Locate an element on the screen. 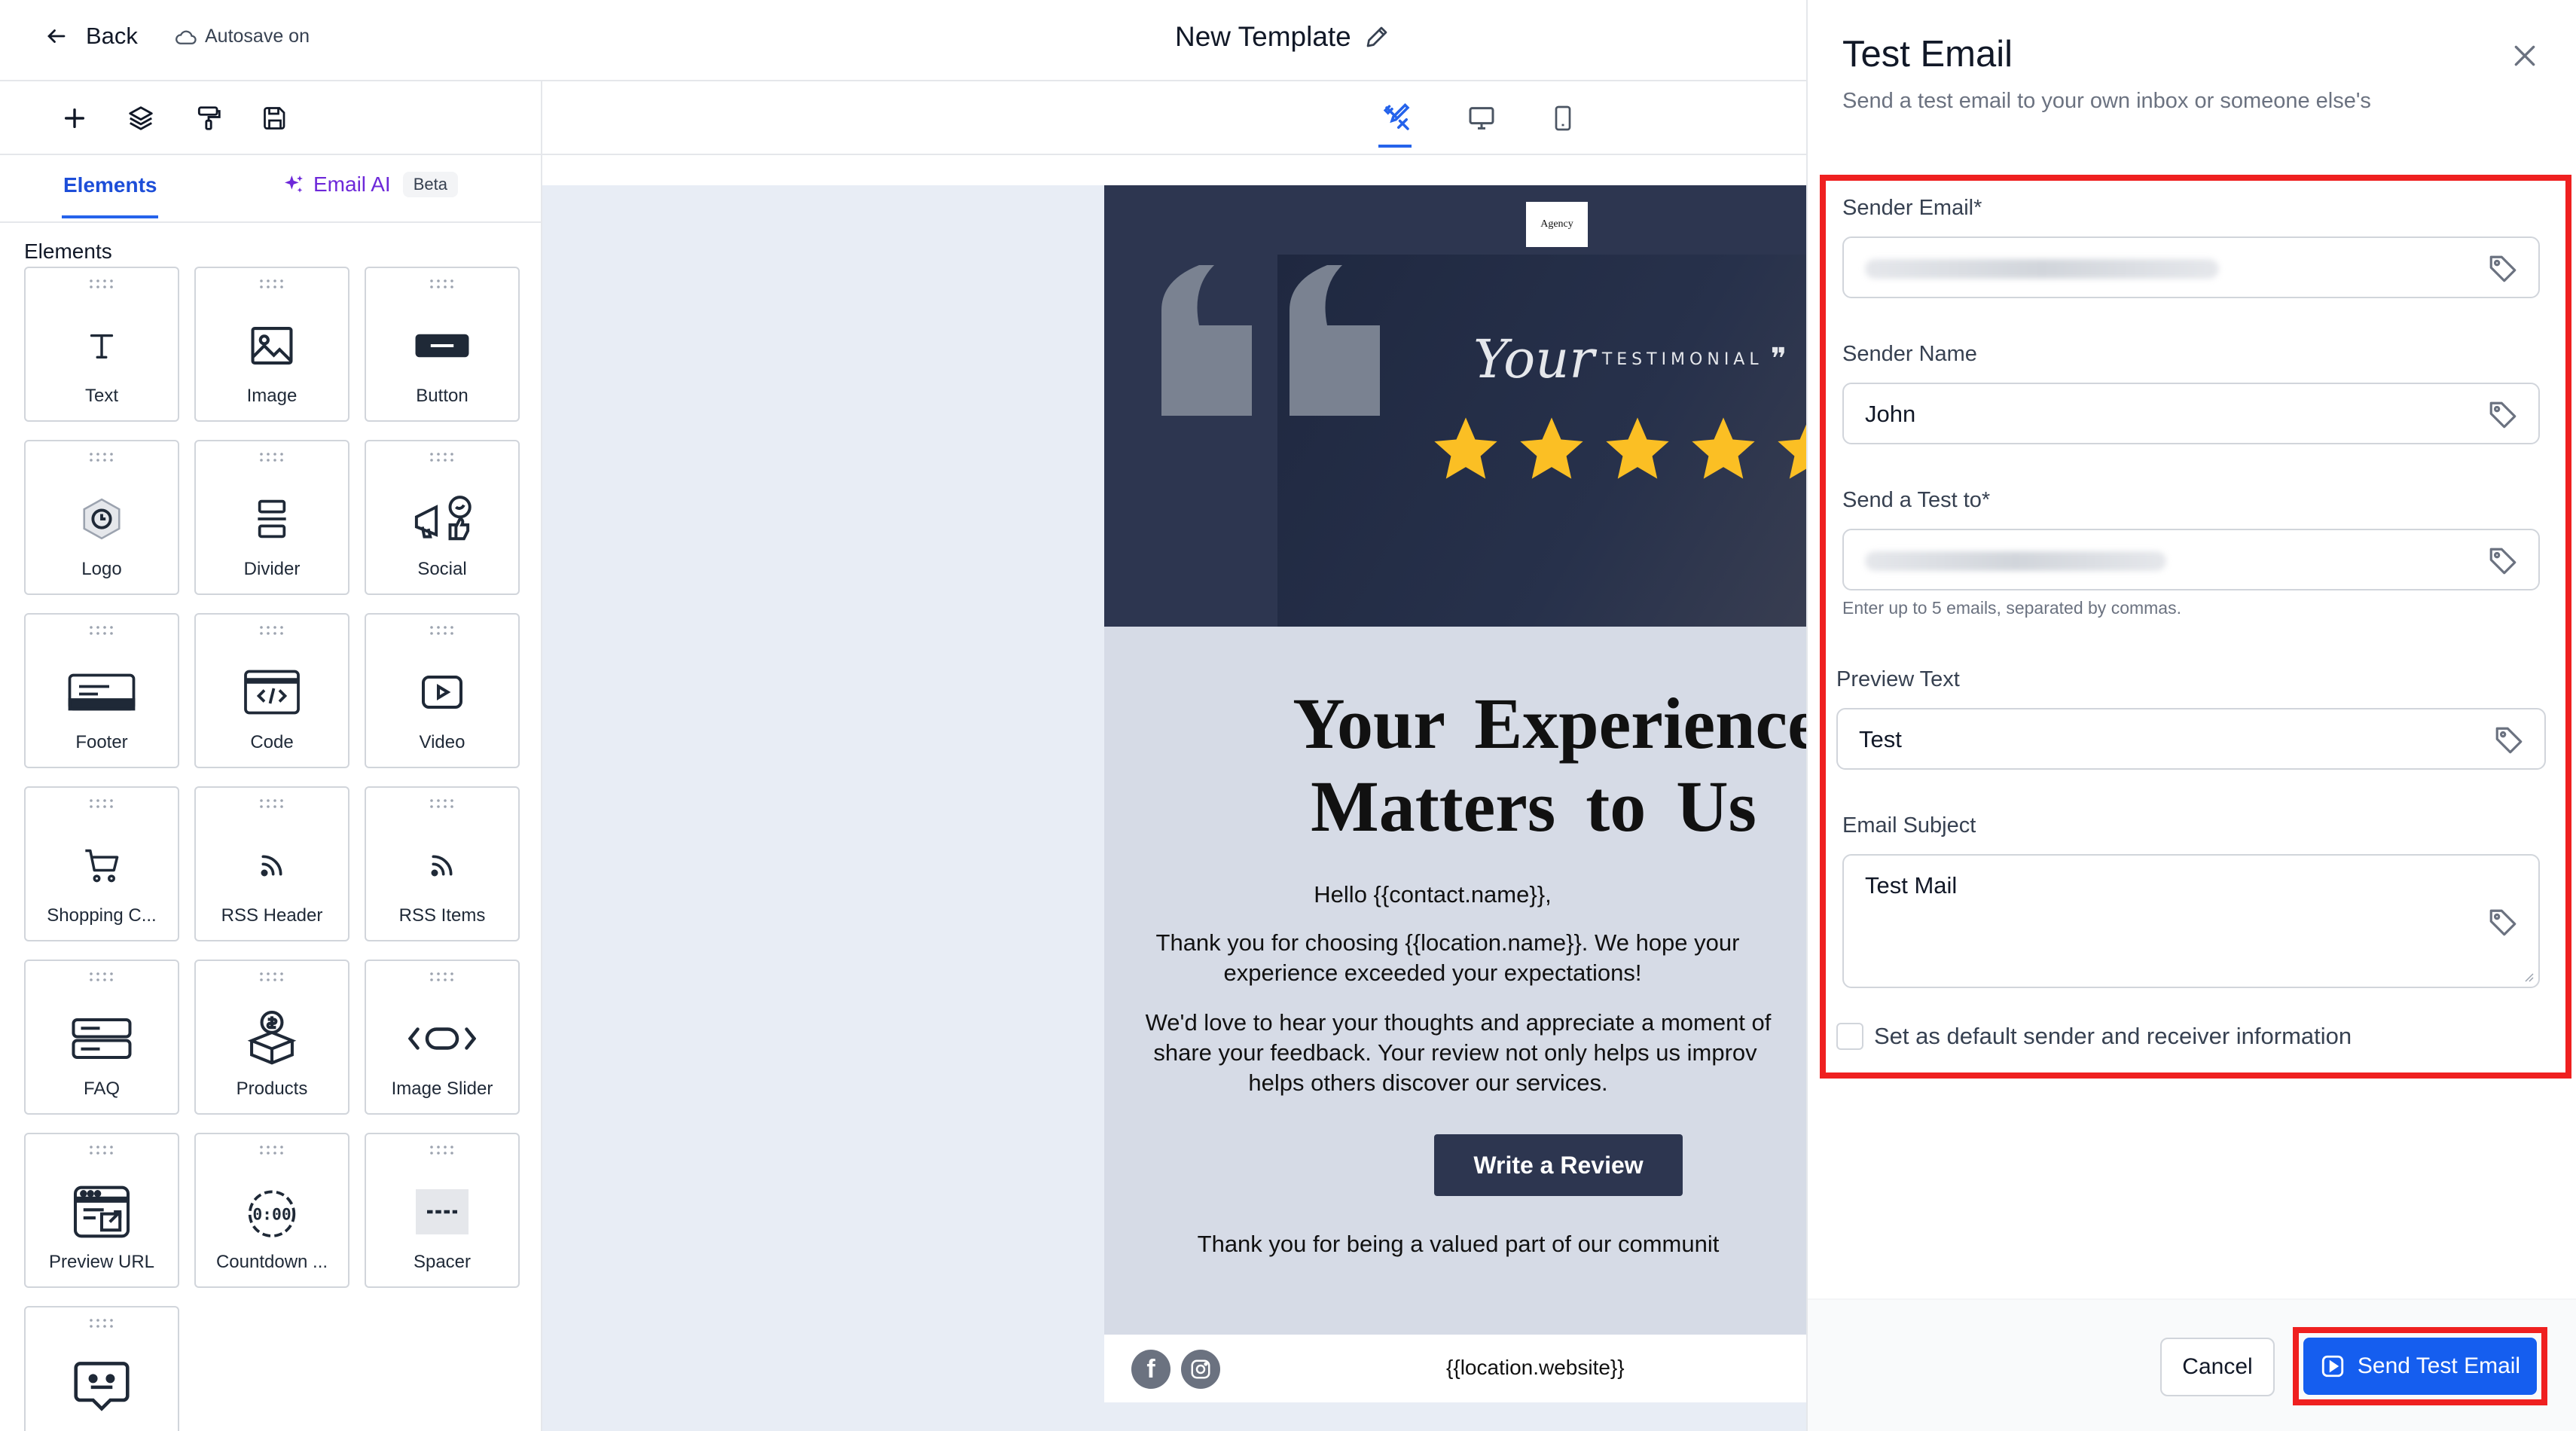 The width and height of the screenshot is (2576, 1431). autosave-status: Autosave on is located at coordinates (243, 36).